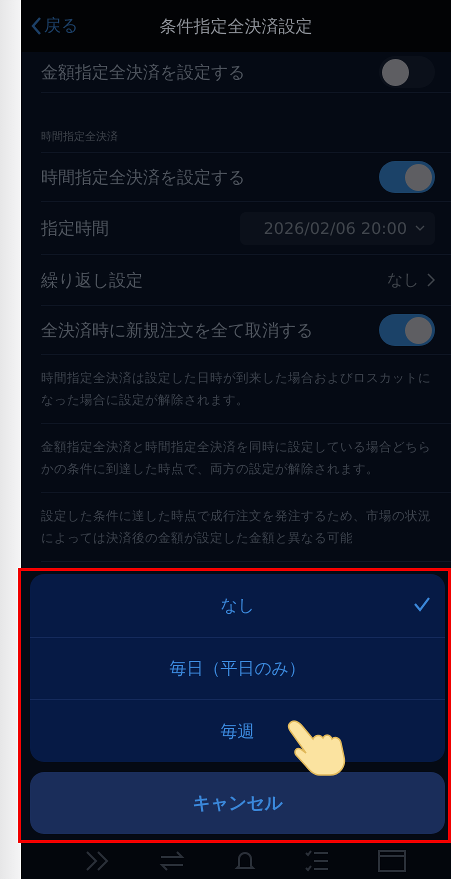  I want to click on chevron-down-icon, so click(420, 228).